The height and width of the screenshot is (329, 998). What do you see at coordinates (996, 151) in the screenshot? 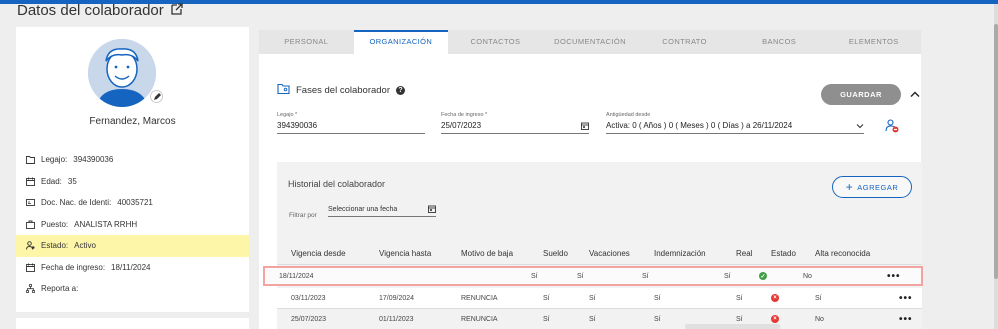
I see `scrollbar-thumb` at bounding box center [996, 151].